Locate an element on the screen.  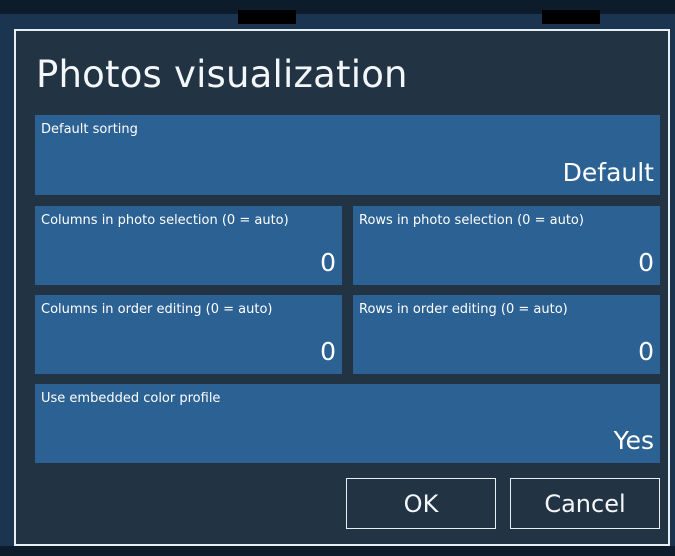
default-sorting-value: Default is located at coordinates (608, 172).